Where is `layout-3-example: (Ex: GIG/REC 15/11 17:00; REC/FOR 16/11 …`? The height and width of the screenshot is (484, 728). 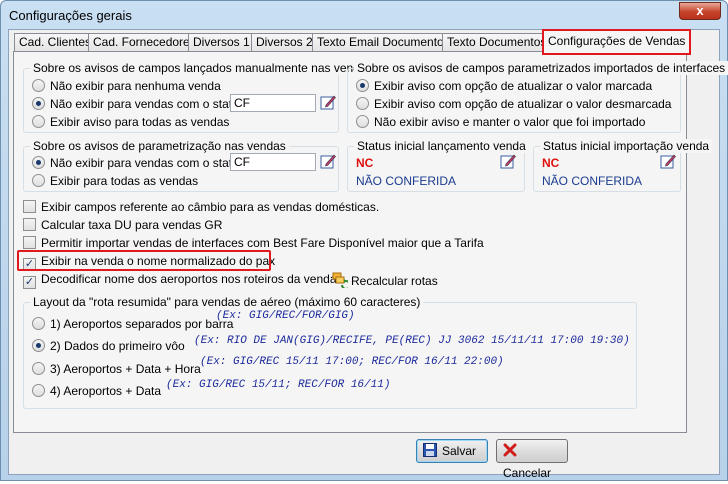 layout-3-example: (Ex: GIG/REC 15/11 17:00; REC/FOR 16/11 … is located at coordinates (352, 362).